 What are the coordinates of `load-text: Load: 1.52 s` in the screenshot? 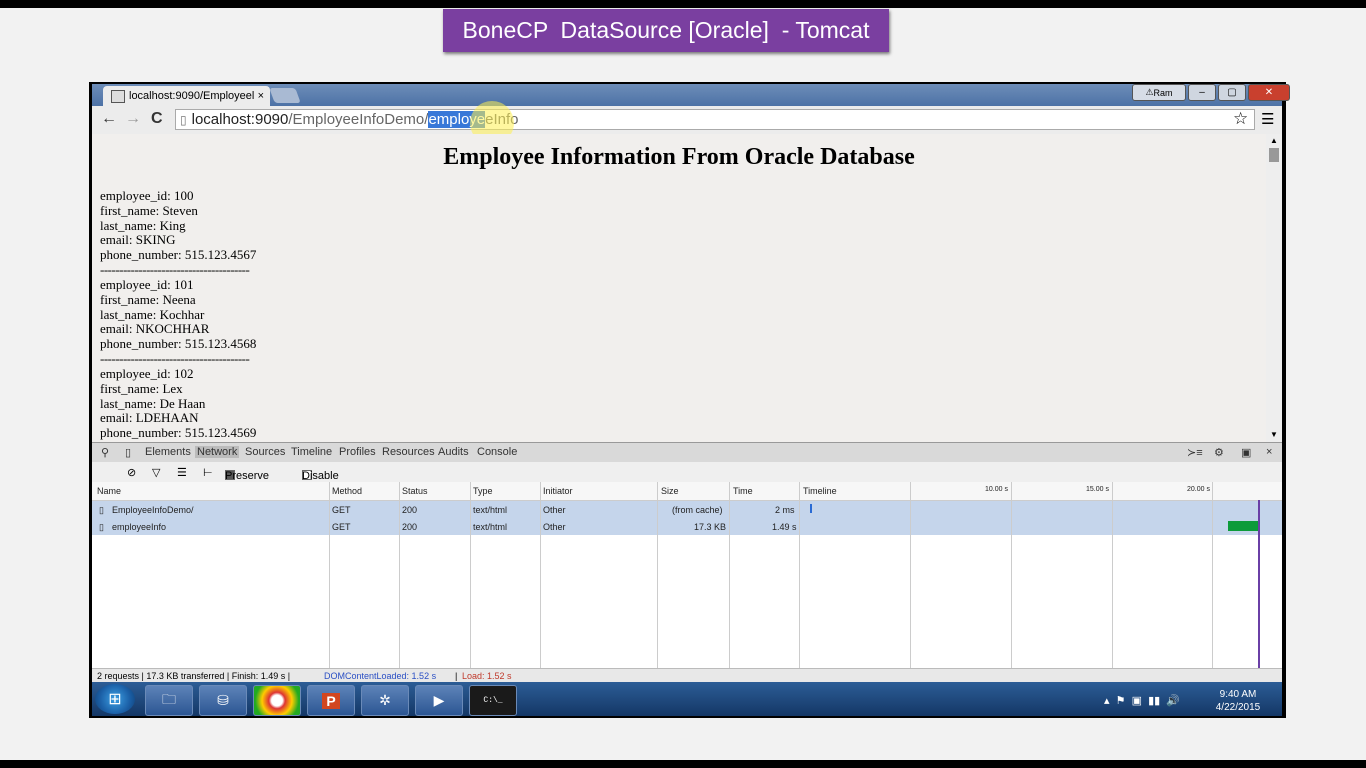 It's located at (487, 676).